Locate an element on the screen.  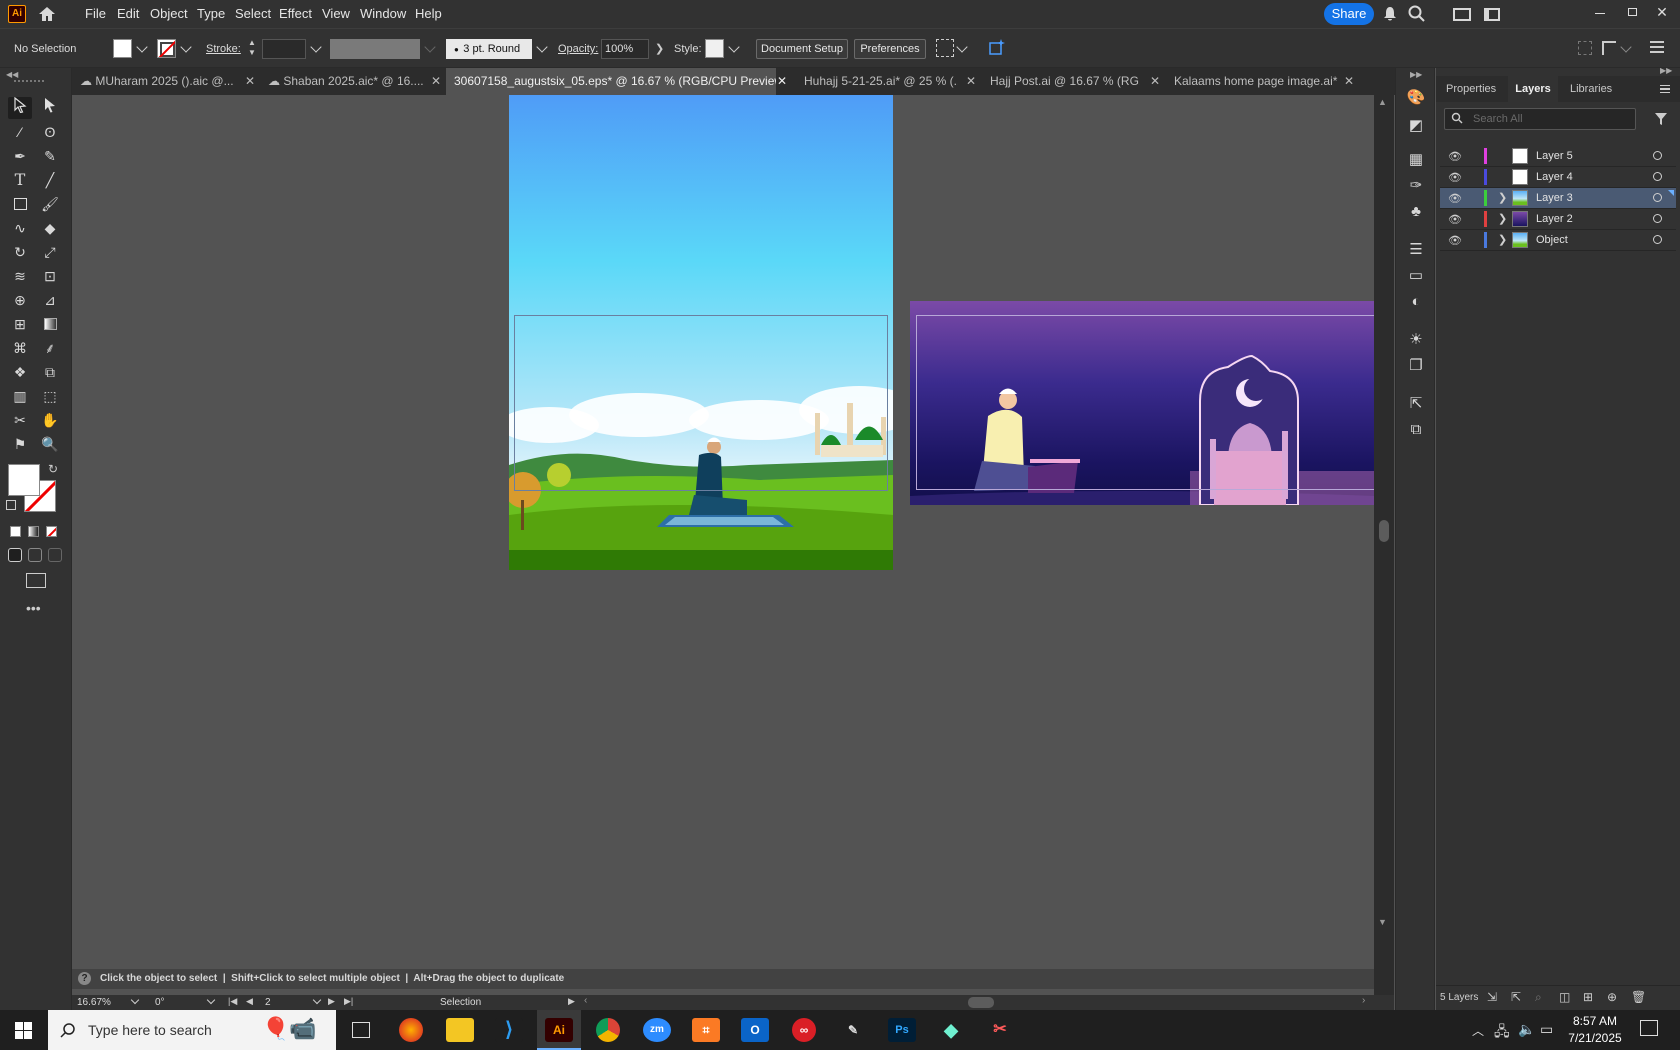
zoom-icon: zm is located at coordinates (657, 1030).